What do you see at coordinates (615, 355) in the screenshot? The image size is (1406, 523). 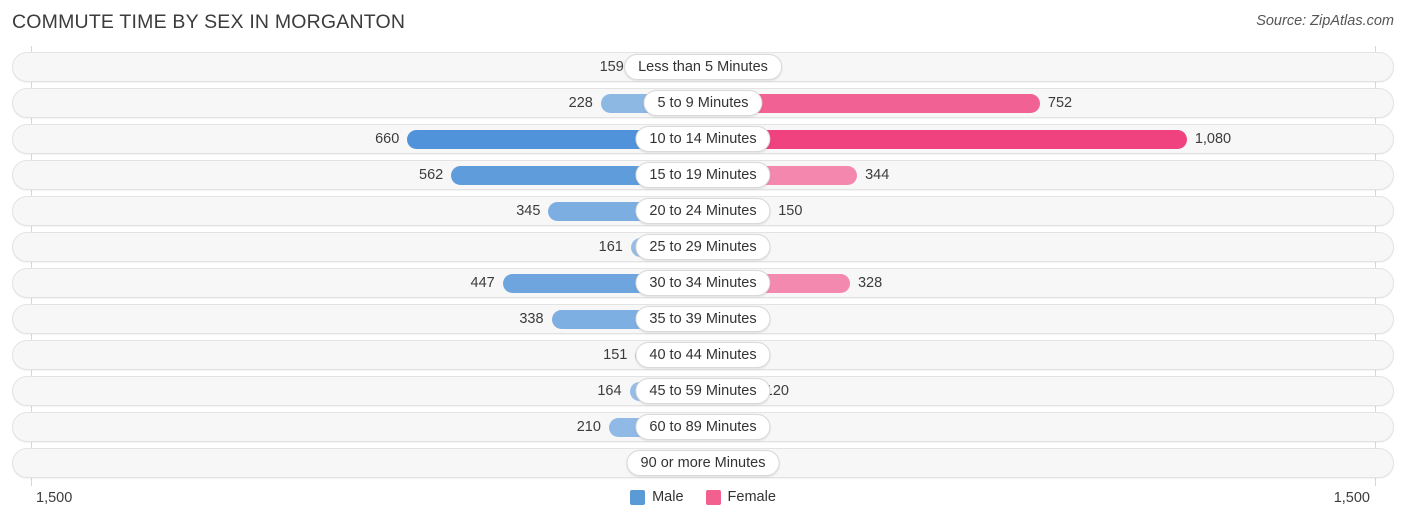 I see `bar-value-male: 151` at bounding box center [615, 355].